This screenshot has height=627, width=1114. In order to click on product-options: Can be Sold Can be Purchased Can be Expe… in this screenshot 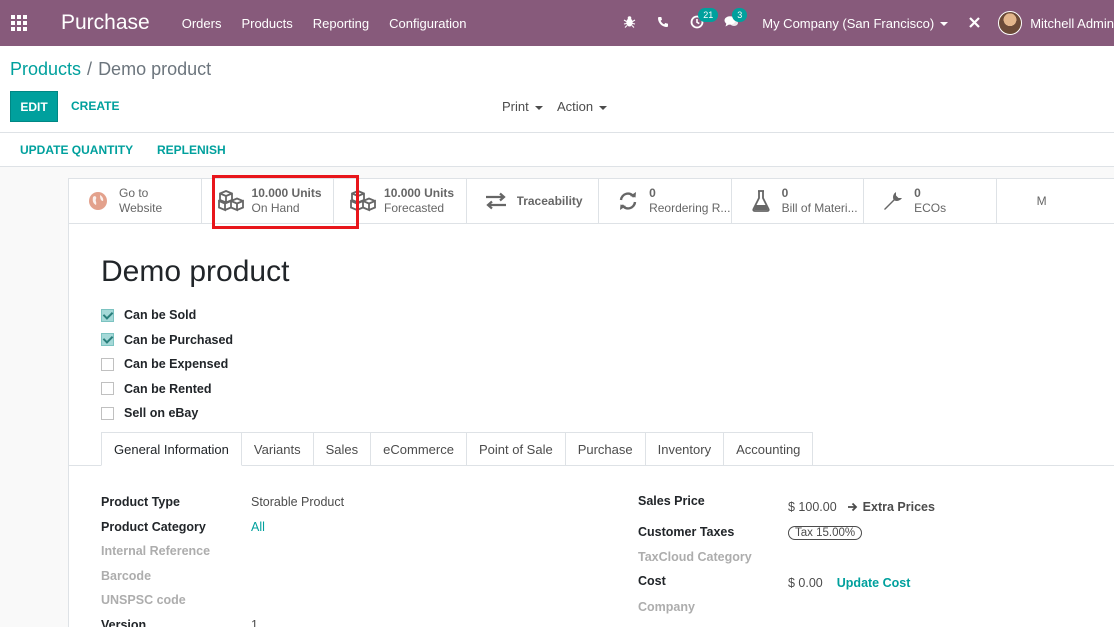, I will do `click(167, 364)`.